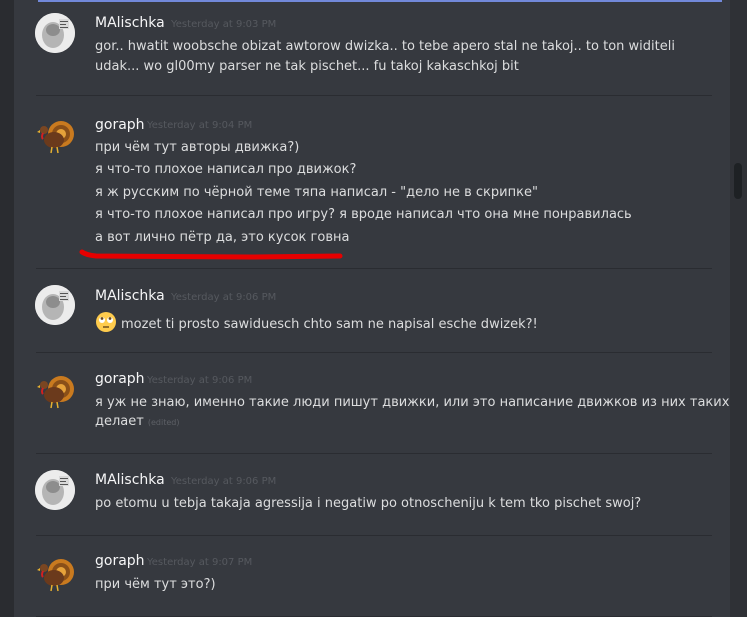 The height and width of the screenshot is (617, 747). I want to click on rolling-eyes-emoji, so click(106, 324).